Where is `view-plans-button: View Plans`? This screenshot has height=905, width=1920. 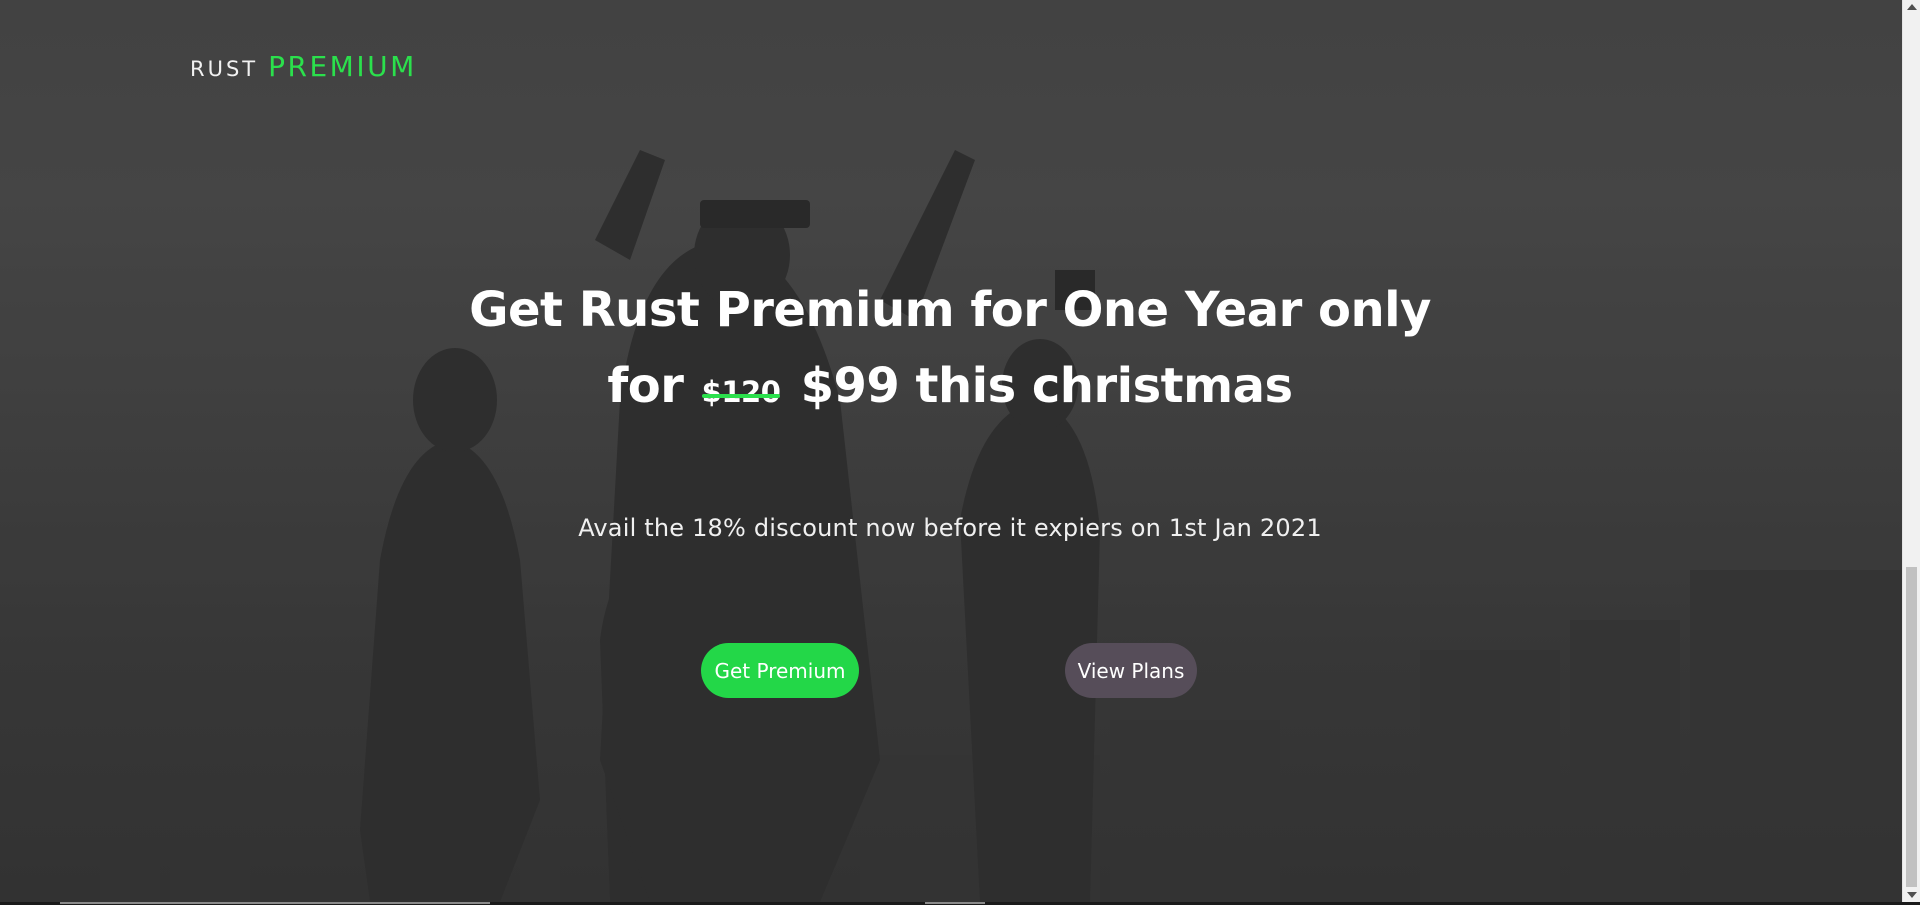
view-plans-button: View Plans is located at coordinates (1131, 670).